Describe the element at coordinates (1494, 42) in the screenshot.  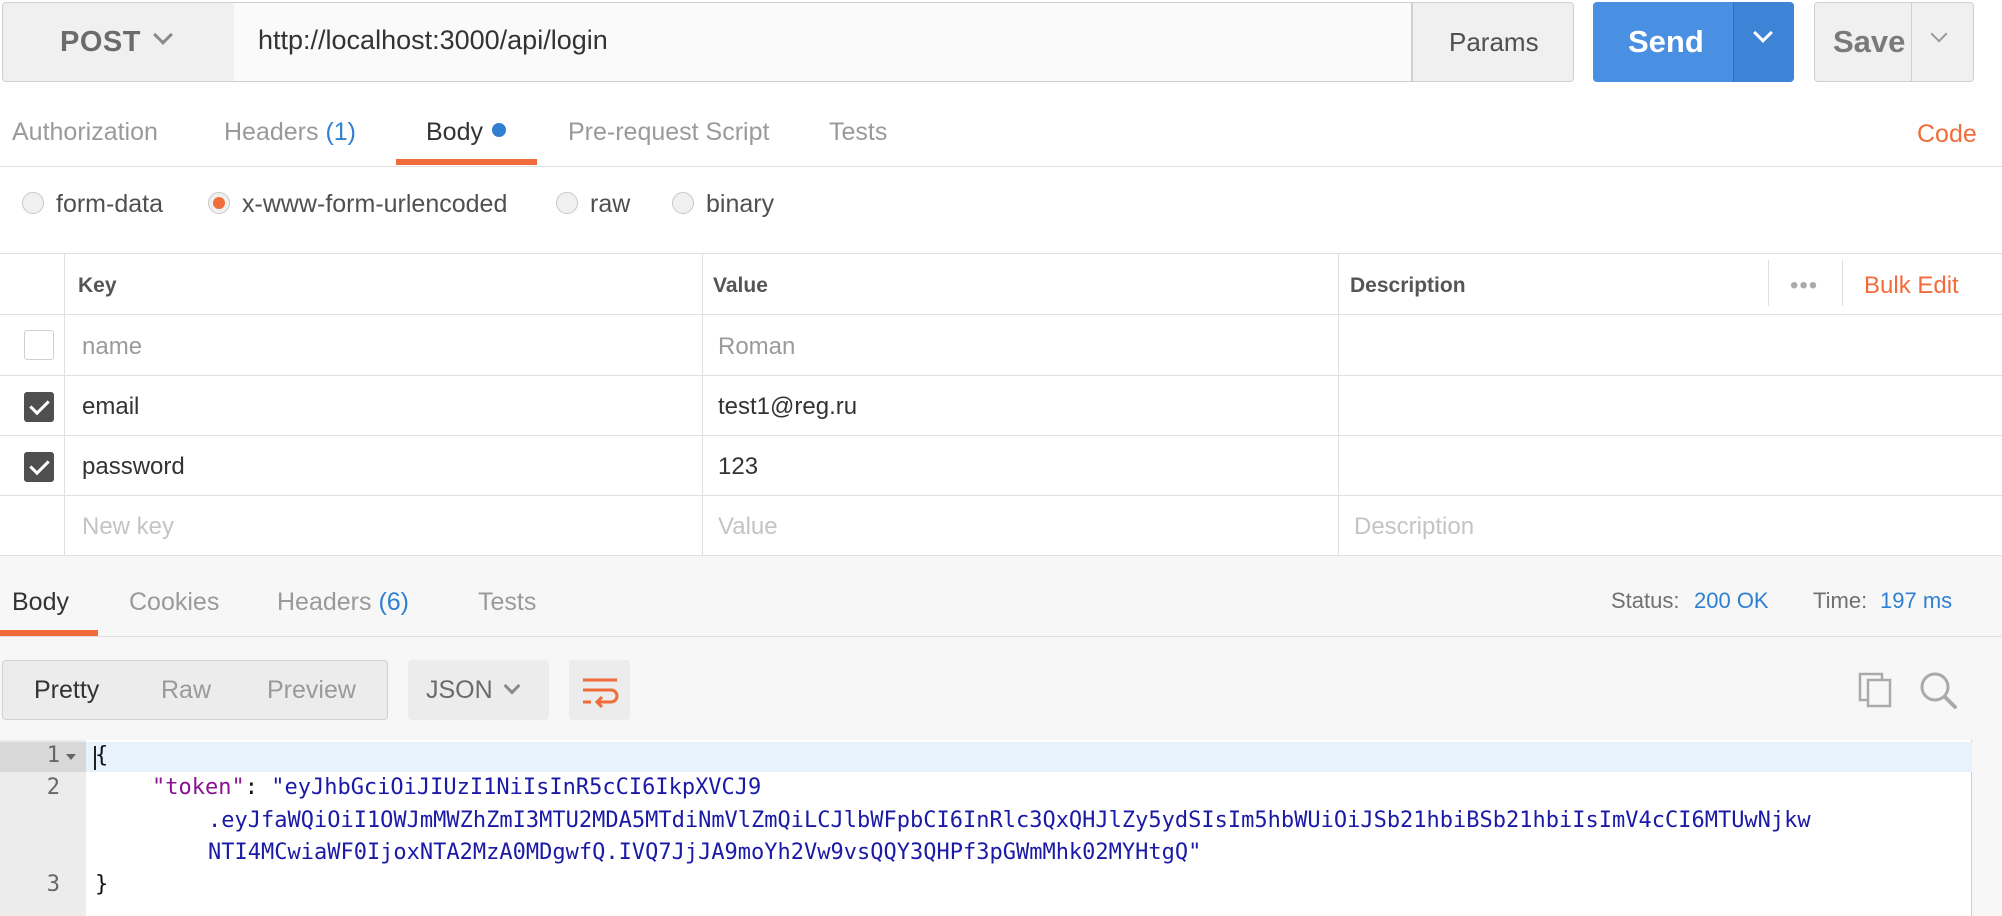
I see `params-label: Params` at that location.